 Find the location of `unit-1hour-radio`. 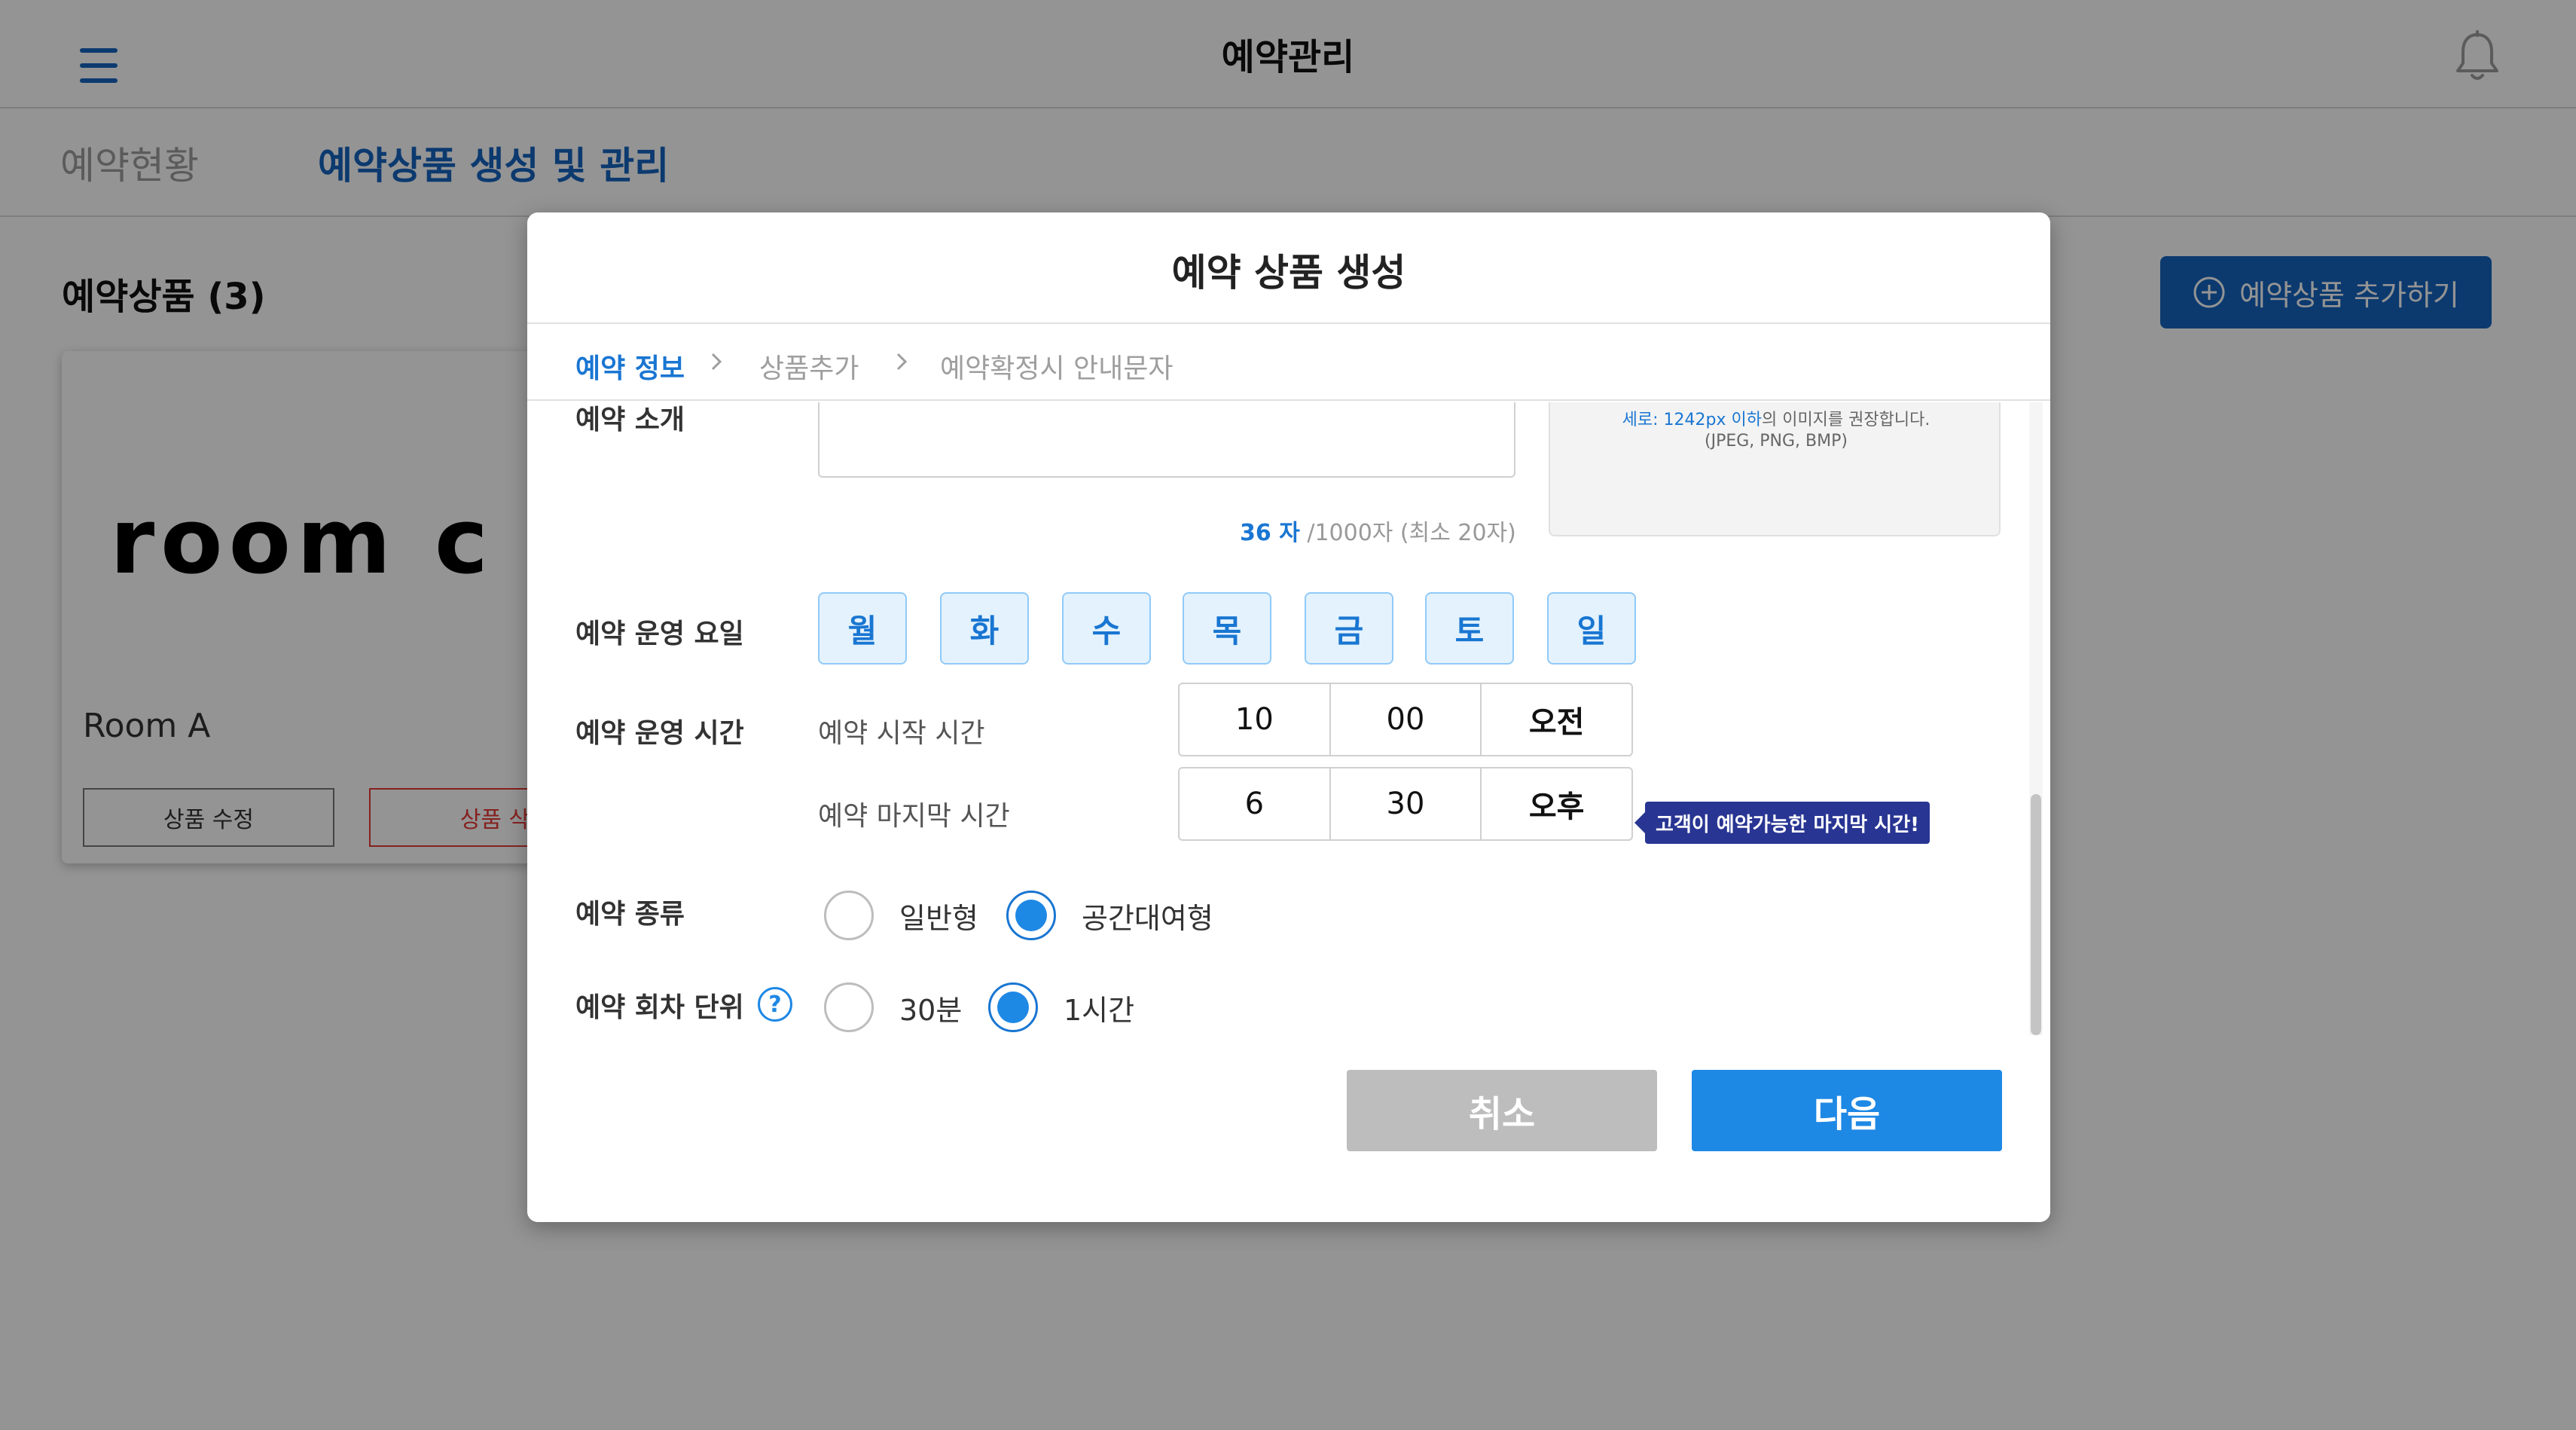

unit-1hour-radio is located at coordinates (1013, 1007).